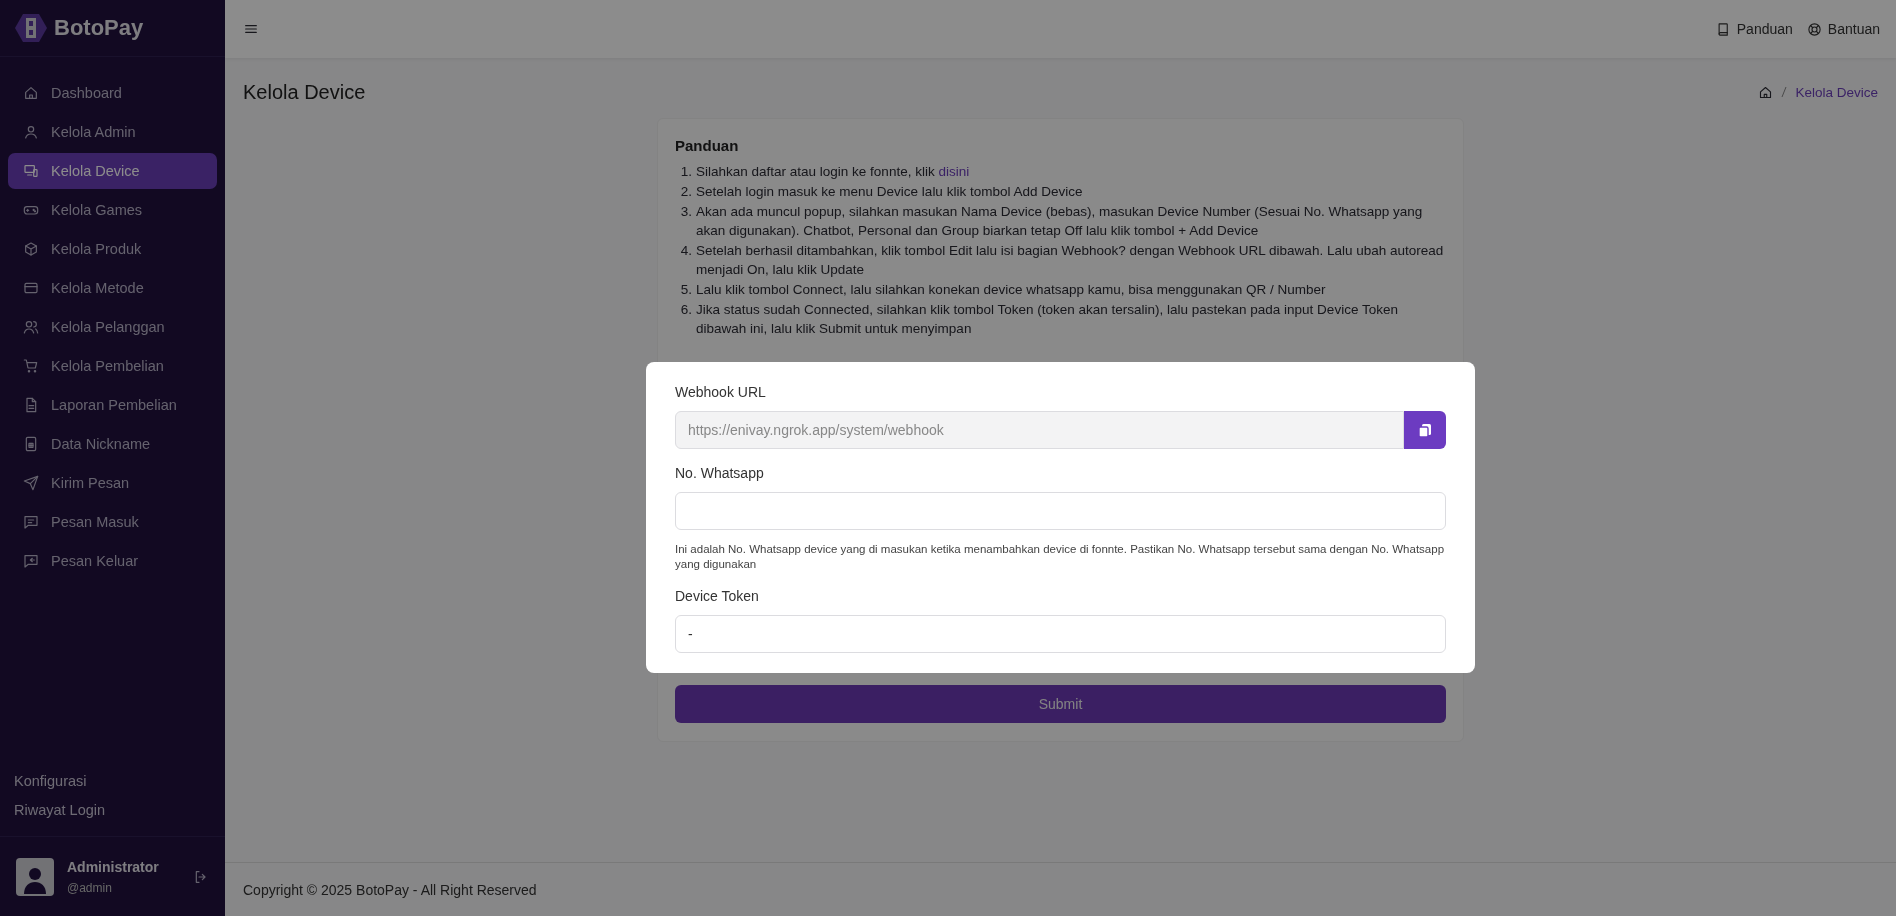 Image resolution: width=1896 pixels, height=916 pixels. I want to click on copyright-text: Copyright © 2025 BotoPay - All Right Reserved, so click(390, 889).